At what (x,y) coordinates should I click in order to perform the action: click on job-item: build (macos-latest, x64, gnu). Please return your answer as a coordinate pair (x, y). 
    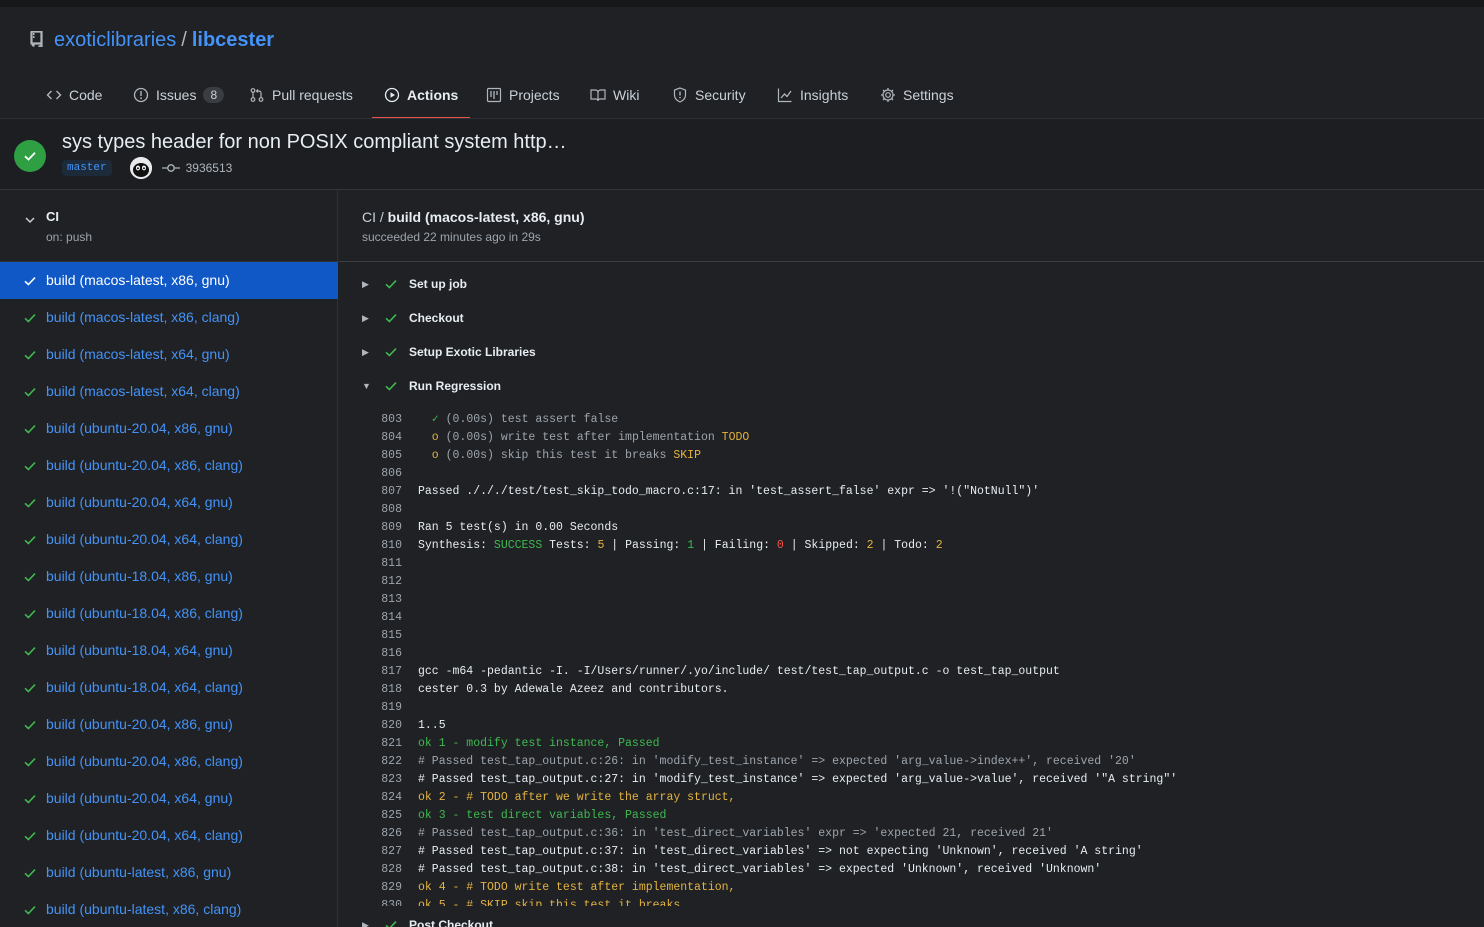
    Looking at the image, I should click on (169, 354).